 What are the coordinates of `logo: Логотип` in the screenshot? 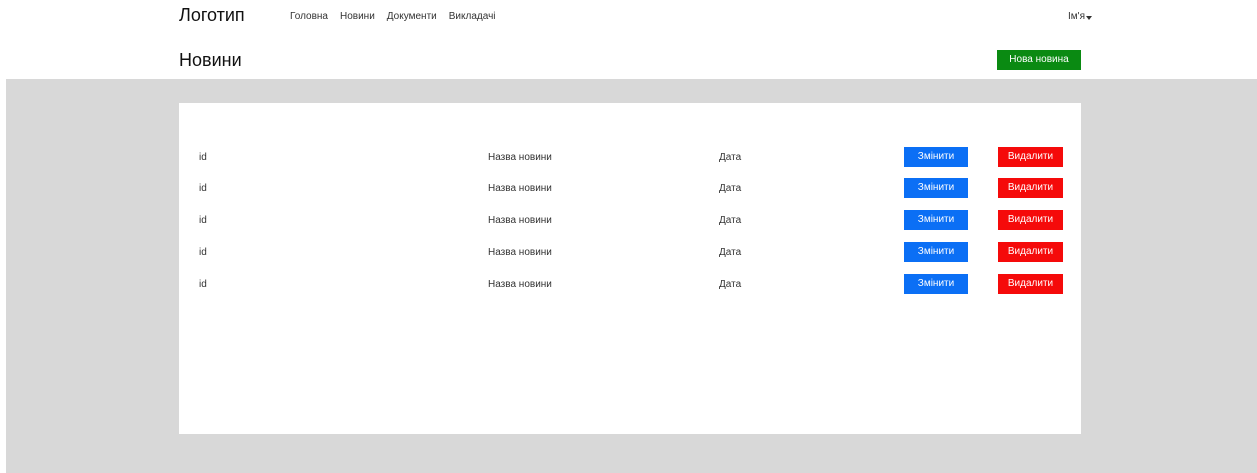 It's located at (212, 15).